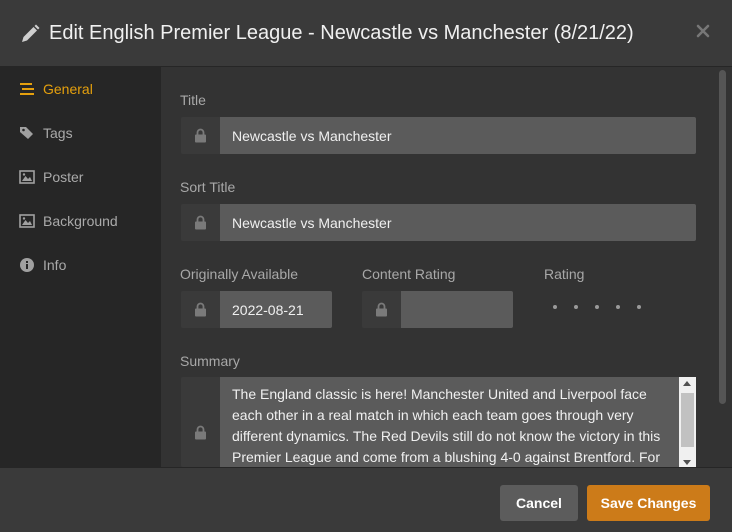 The width and height of the screenshot is (732, 532). What do you see at coordinates (27, 265) in the screenshot?
I see `info-icon` at bounding box center [27, 265].